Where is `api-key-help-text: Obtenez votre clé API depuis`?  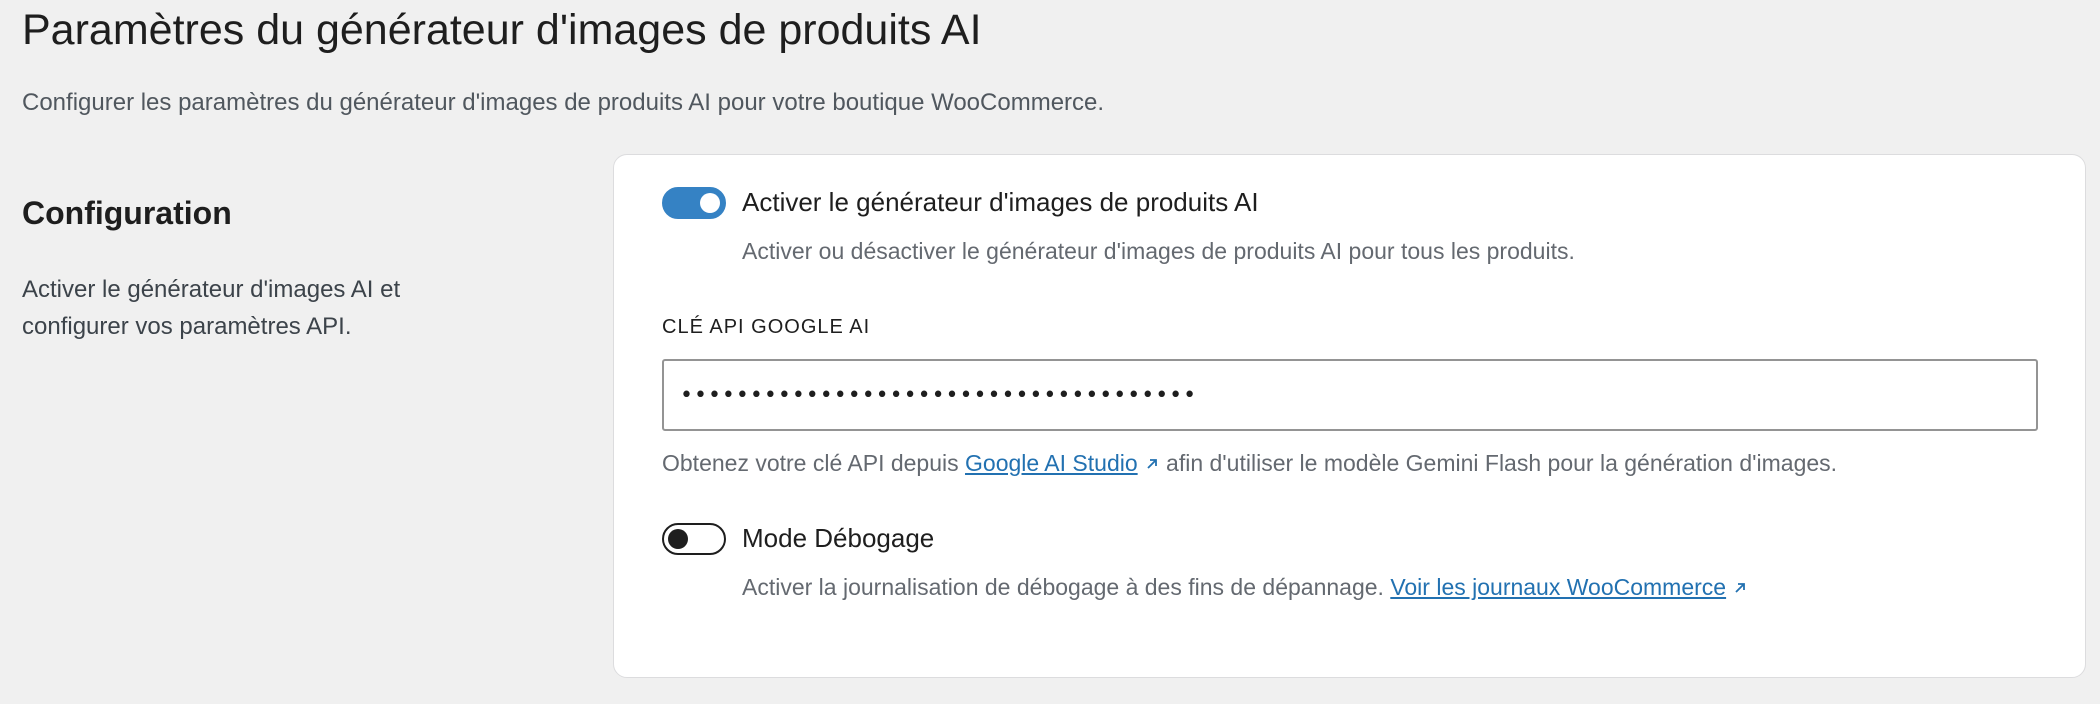 api-key-help-text: Obtenez votre clé API depuis is located at coordinates (810, 463).